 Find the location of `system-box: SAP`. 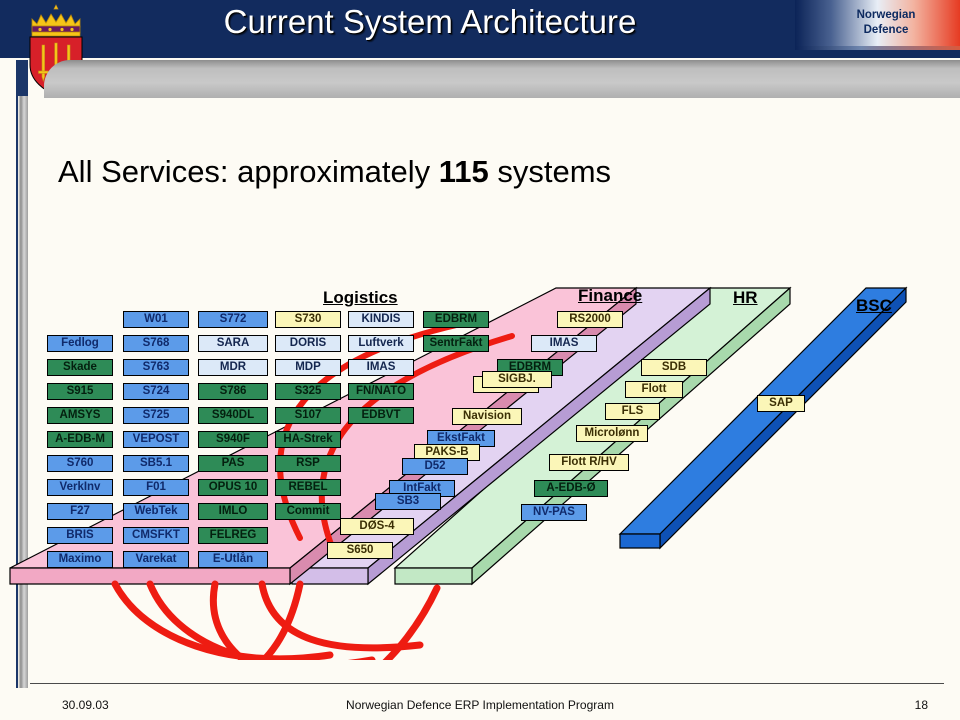

system-box: SAP is located at coordinates (781, 403).